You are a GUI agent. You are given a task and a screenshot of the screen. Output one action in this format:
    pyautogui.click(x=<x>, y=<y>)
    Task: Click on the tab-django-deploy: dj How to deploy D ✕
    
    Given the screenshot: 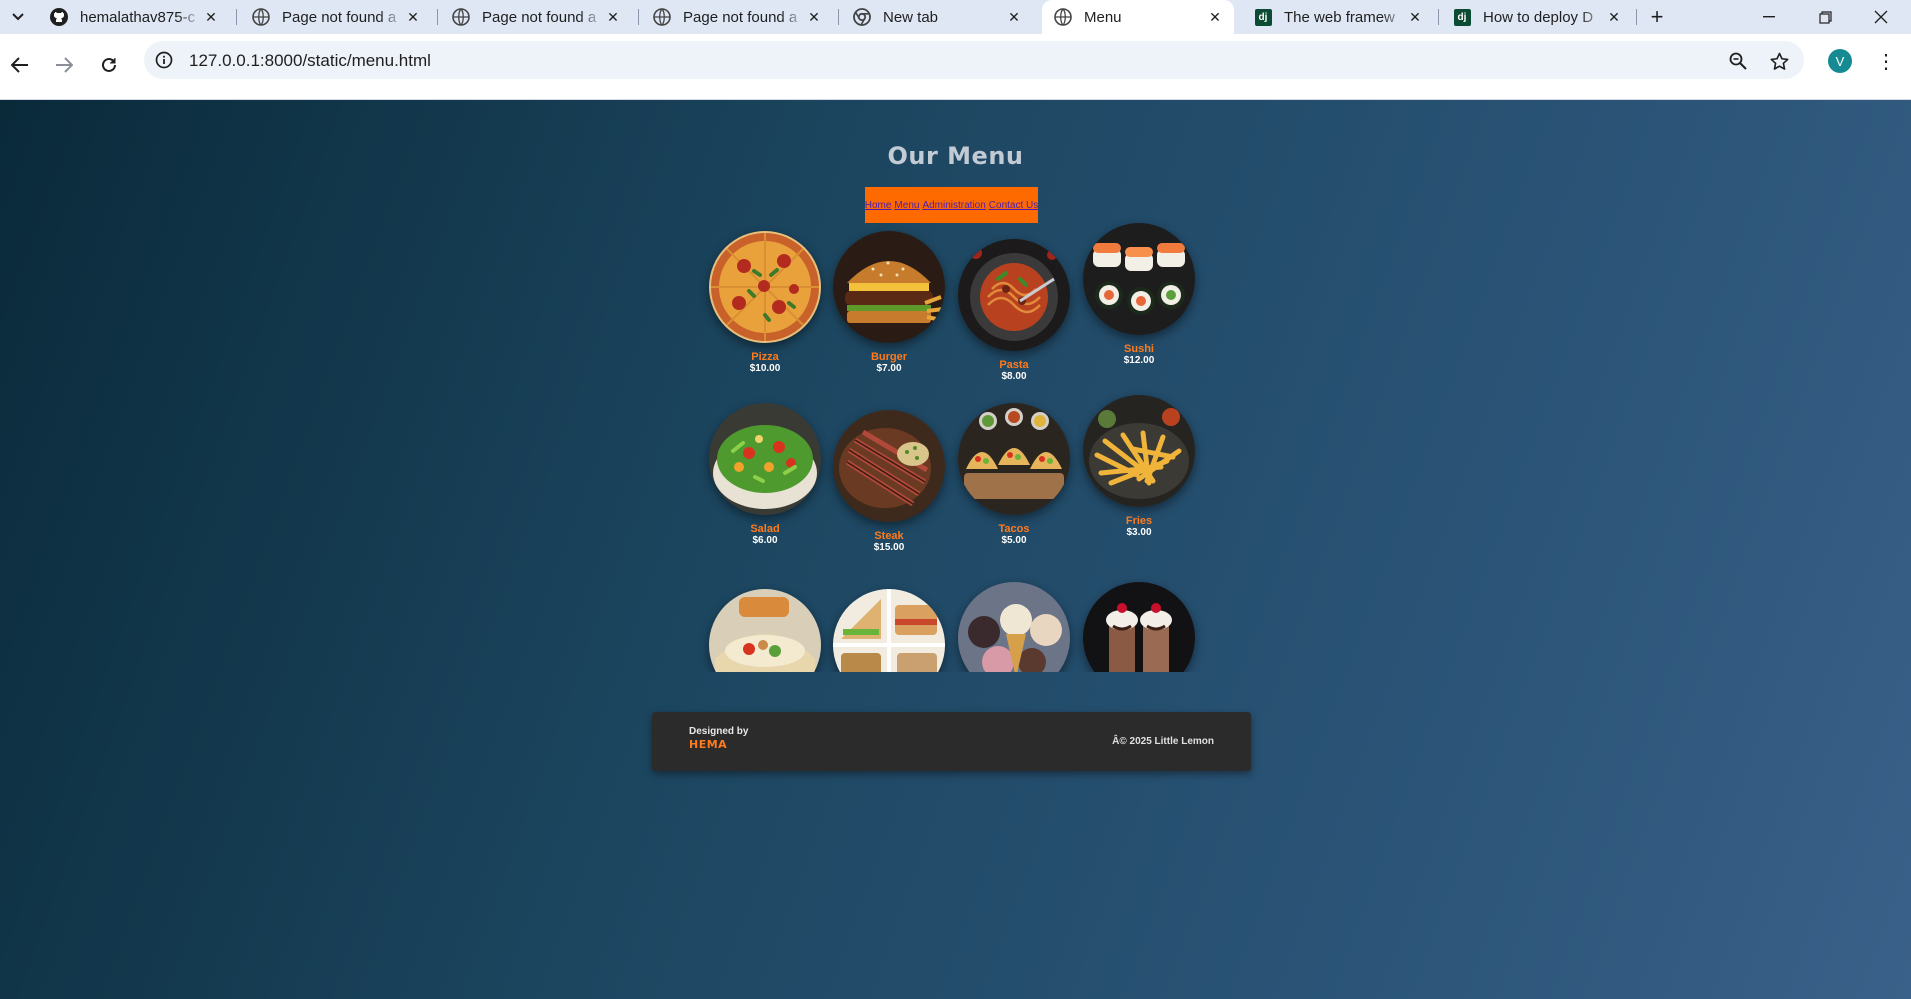 What is the action you would take?
    pyautogui.click(x=1537, y=17)
    